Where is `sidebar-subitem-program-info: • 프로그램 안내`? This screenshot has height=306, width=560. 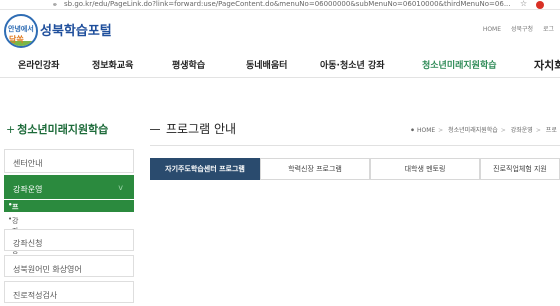
sidebar-subitem-program-info: • 프로그램 안내 is located at coordinates (69, 230).